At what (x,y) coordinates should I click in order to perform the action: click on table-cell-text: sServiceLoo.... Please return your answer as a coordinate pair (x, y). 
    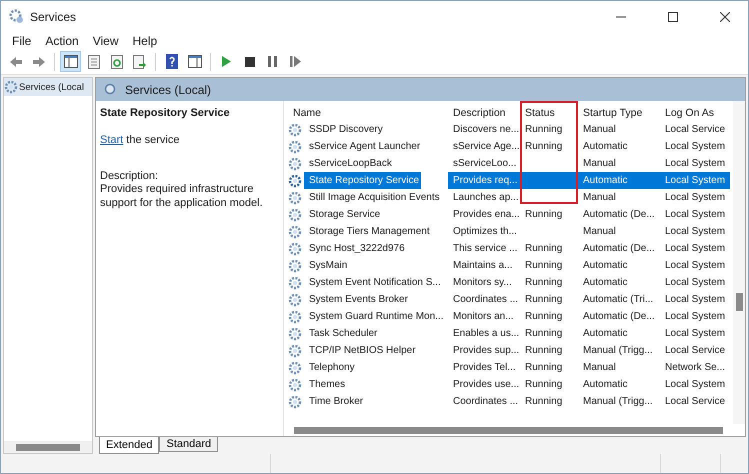
    Looking at the image, I should click on (485, 164).